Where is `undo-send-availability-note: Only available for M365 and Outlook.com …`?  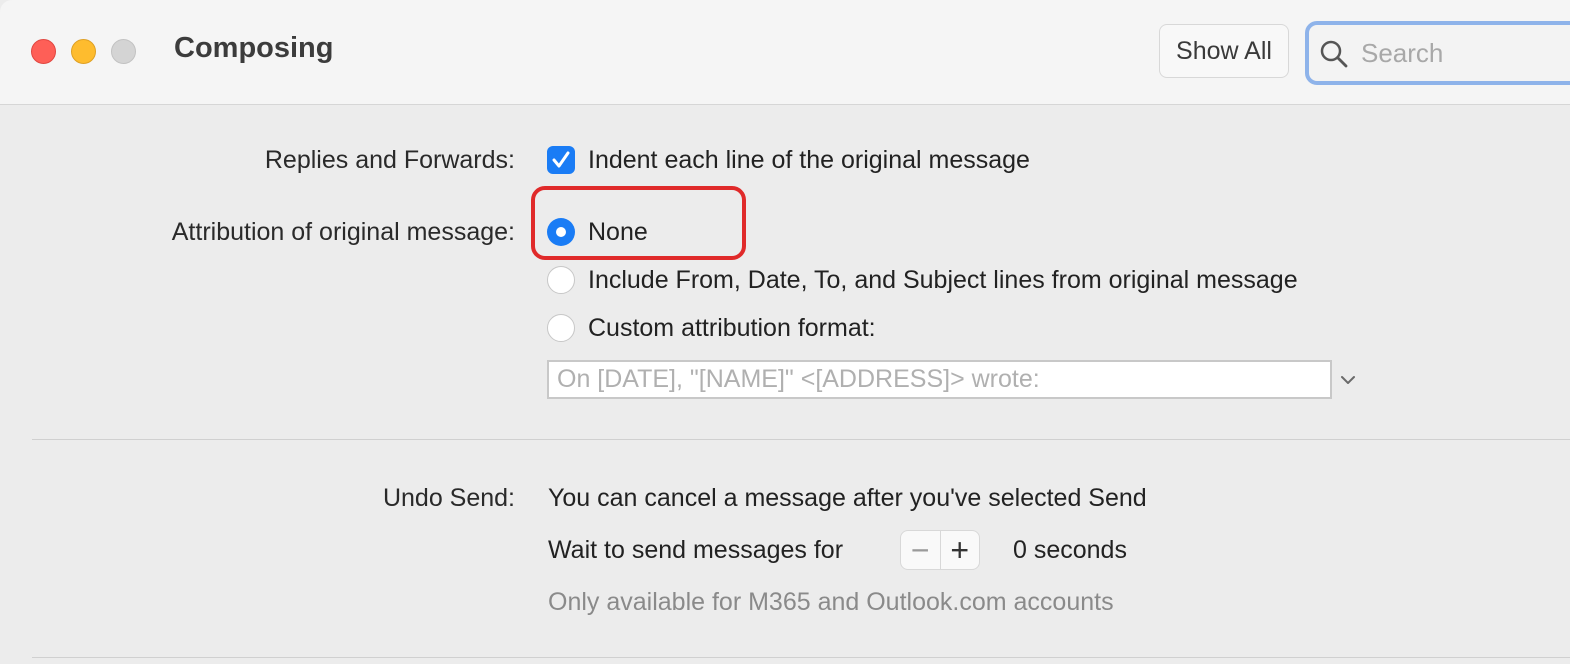
undo-send-availability-note: Only available for M365 and Outlook.com … is located at coordinates (831, 602).